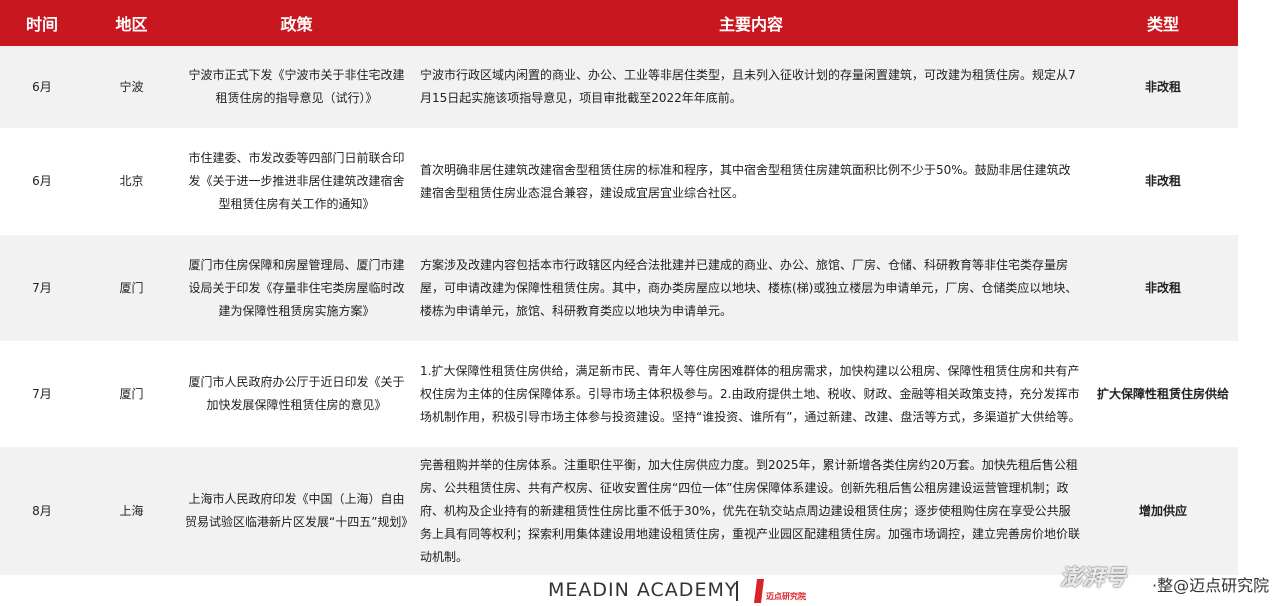 The width and height of the screenshot is (1280, 606). What do you see at coordinates (643, 590) in the screenshot?
I see `brand-name: MEADIN ACADEMY` at bounding box center [643, 590].